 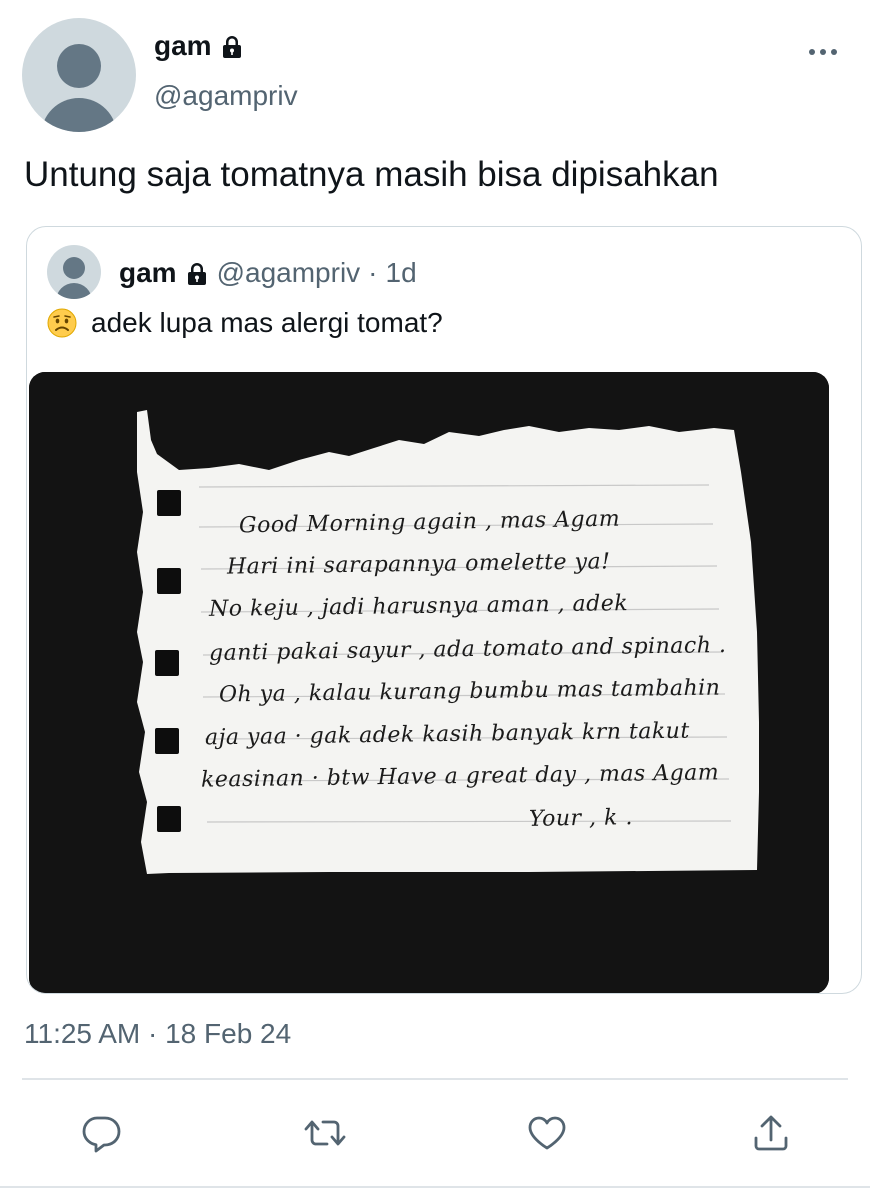 What do you see at coordinates (325, 1133) in the screenshot?
I see `retweet-icon` at bounding box center [325, 1133].